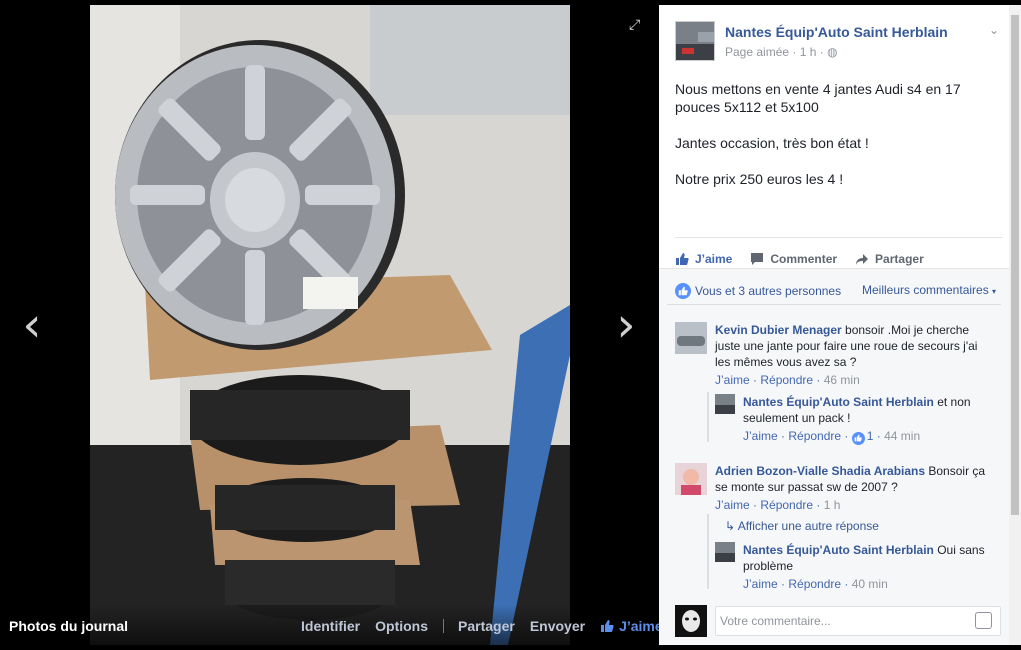 The height and width of the screenshot is (650, 1021). I want to click on comment-time: 40 min, so click(870, 584).